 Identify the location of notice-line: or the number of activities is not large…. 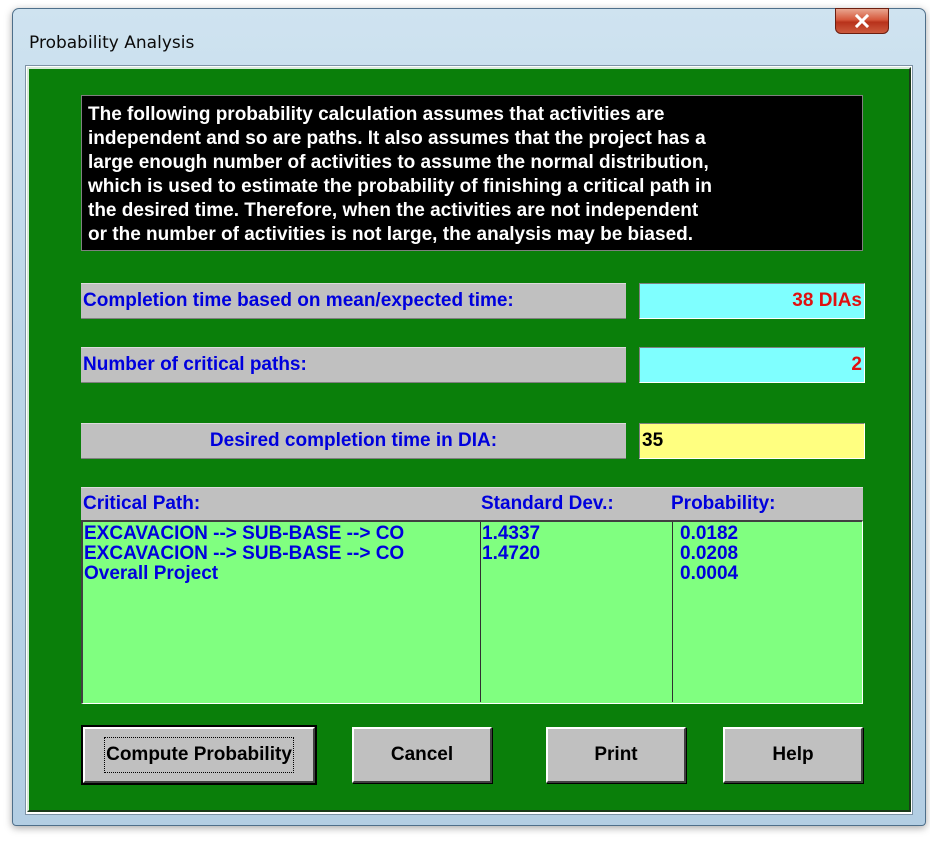
(391, 234).